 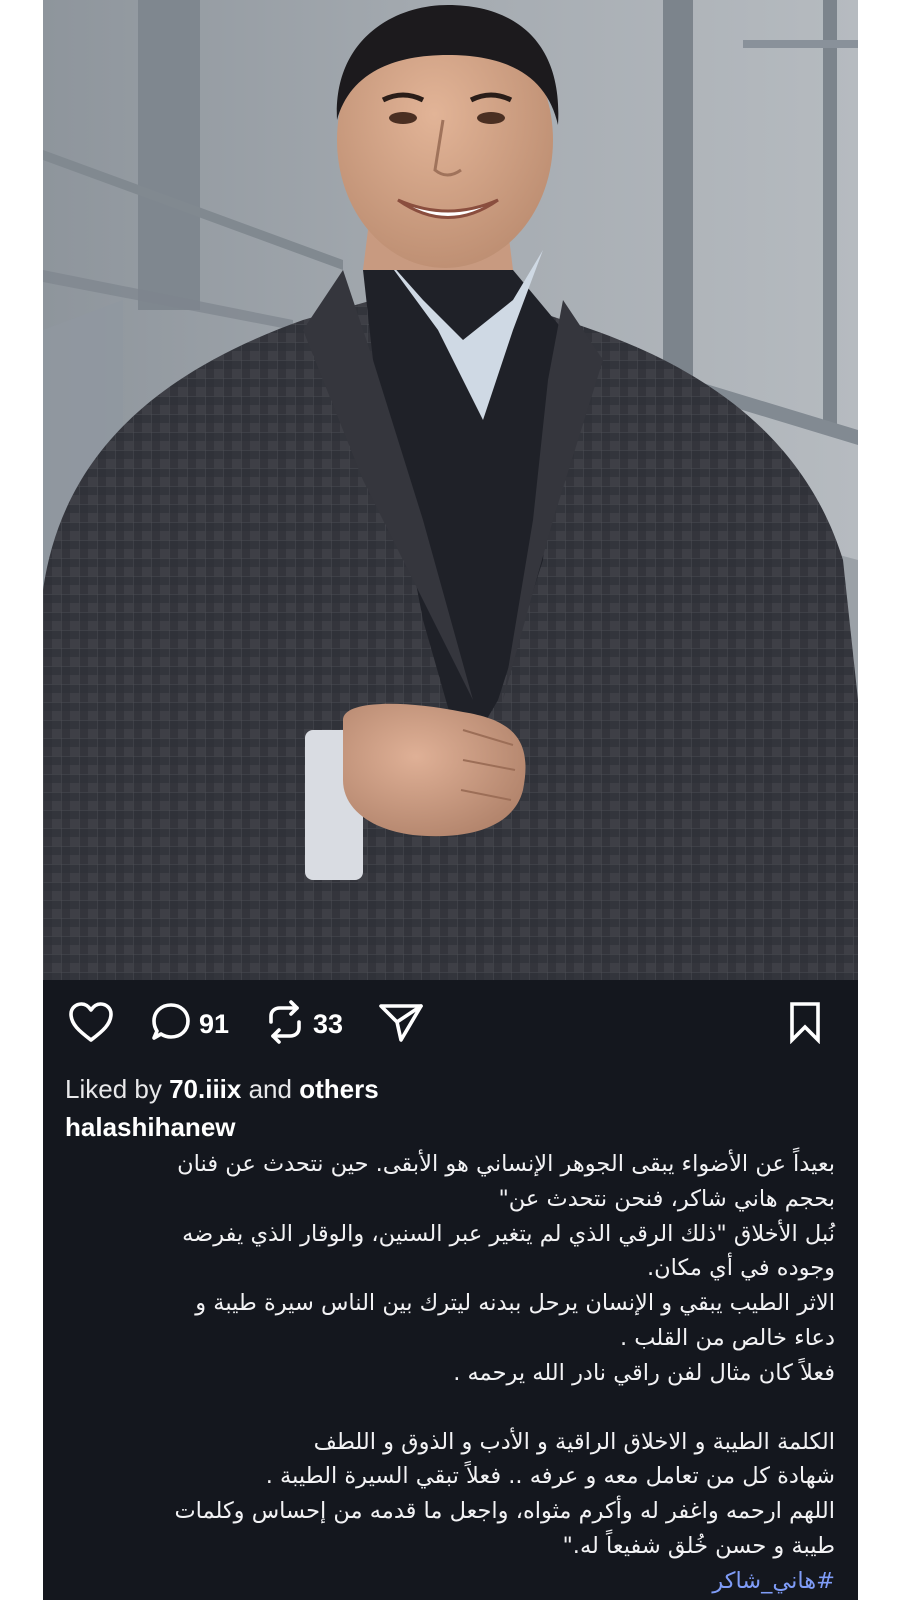 I want to click on repost-button: 33, so click(x=303, y=1024).